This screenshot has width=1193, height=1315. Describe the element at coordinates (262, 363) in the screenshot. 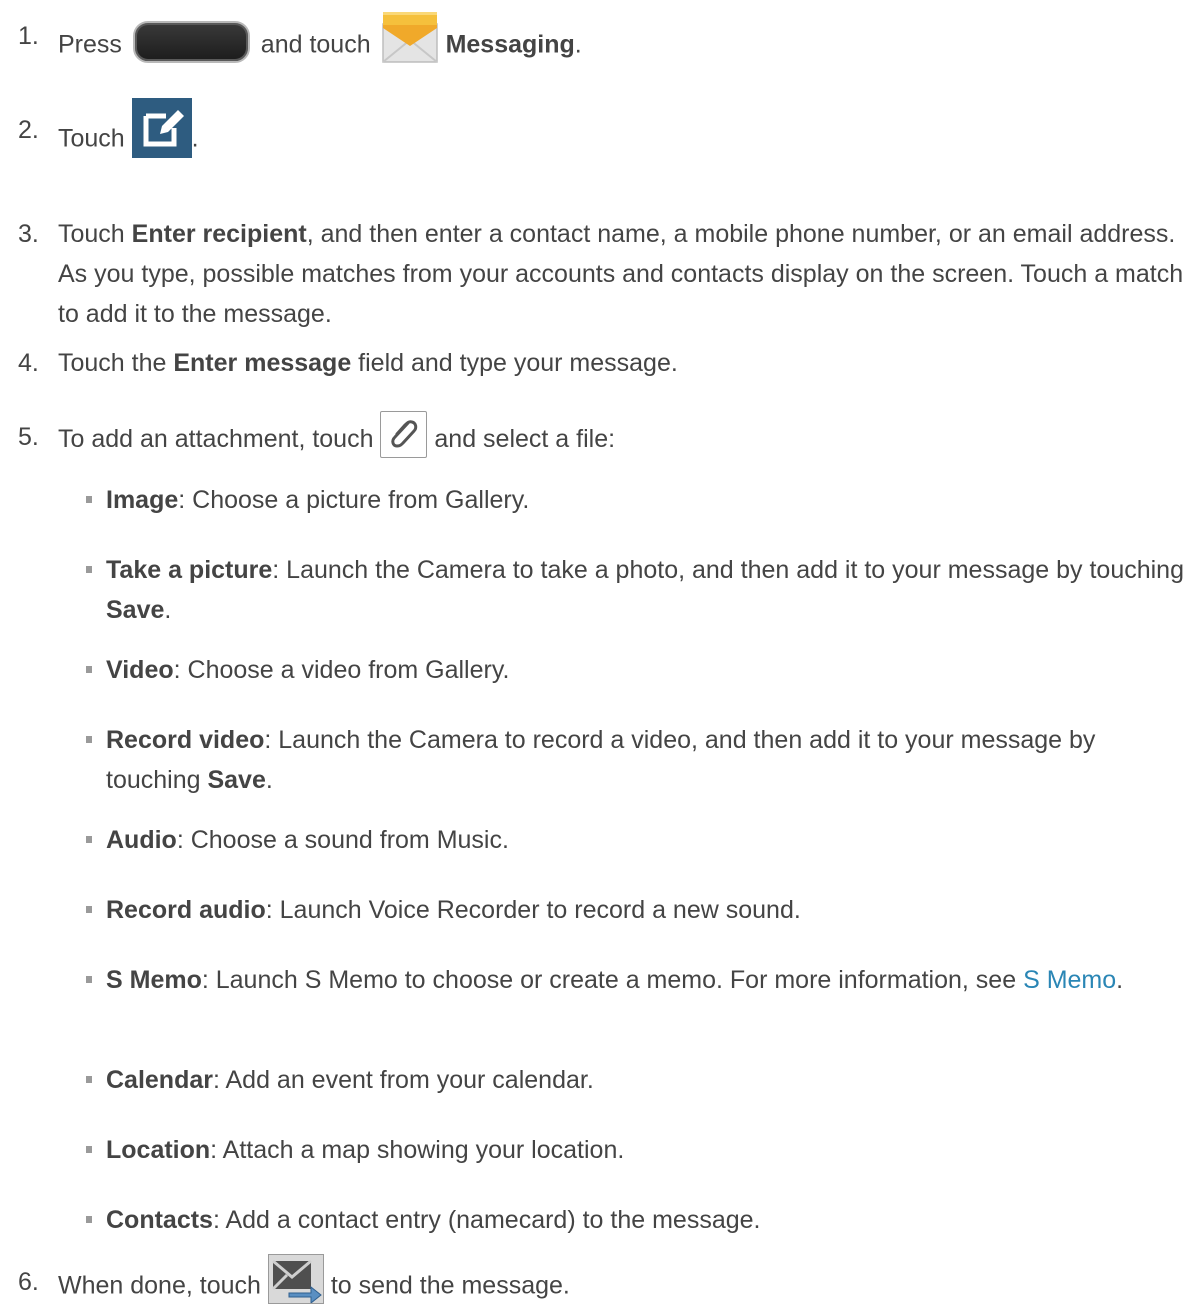

I see `enter-message-label: Enter message` at that location.